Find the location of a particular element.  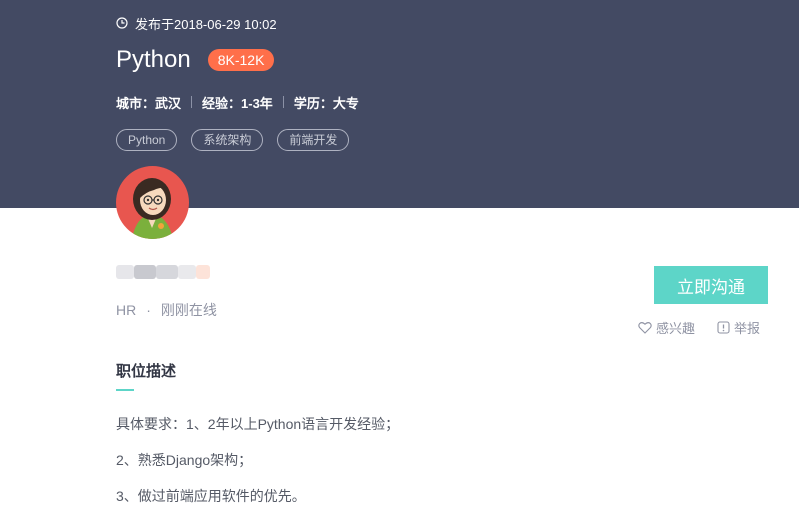

meta-education: 学历：大专 is located at coordinates (326, 103).